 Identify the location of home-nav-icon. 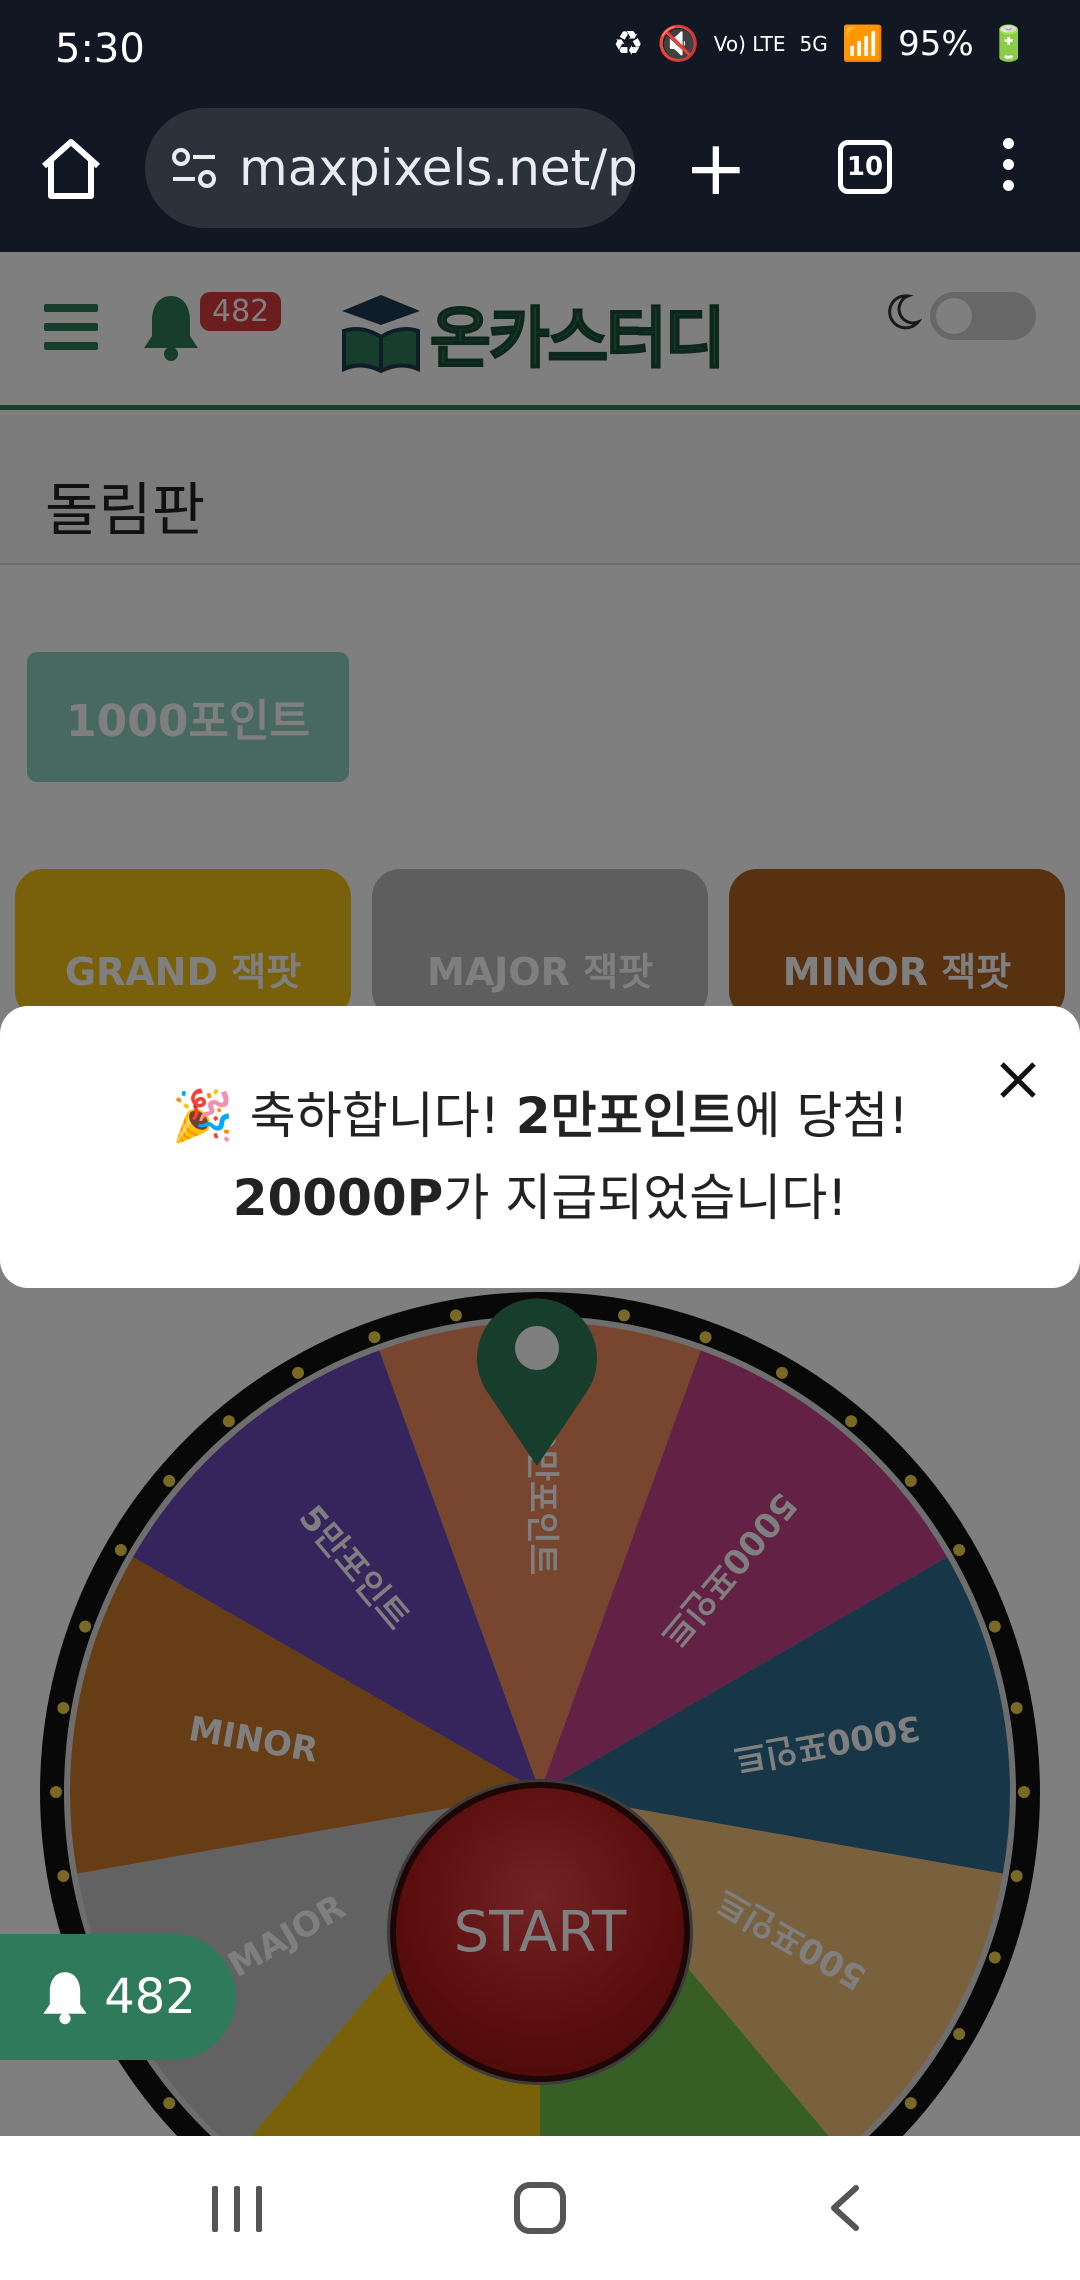
(540, 2208).